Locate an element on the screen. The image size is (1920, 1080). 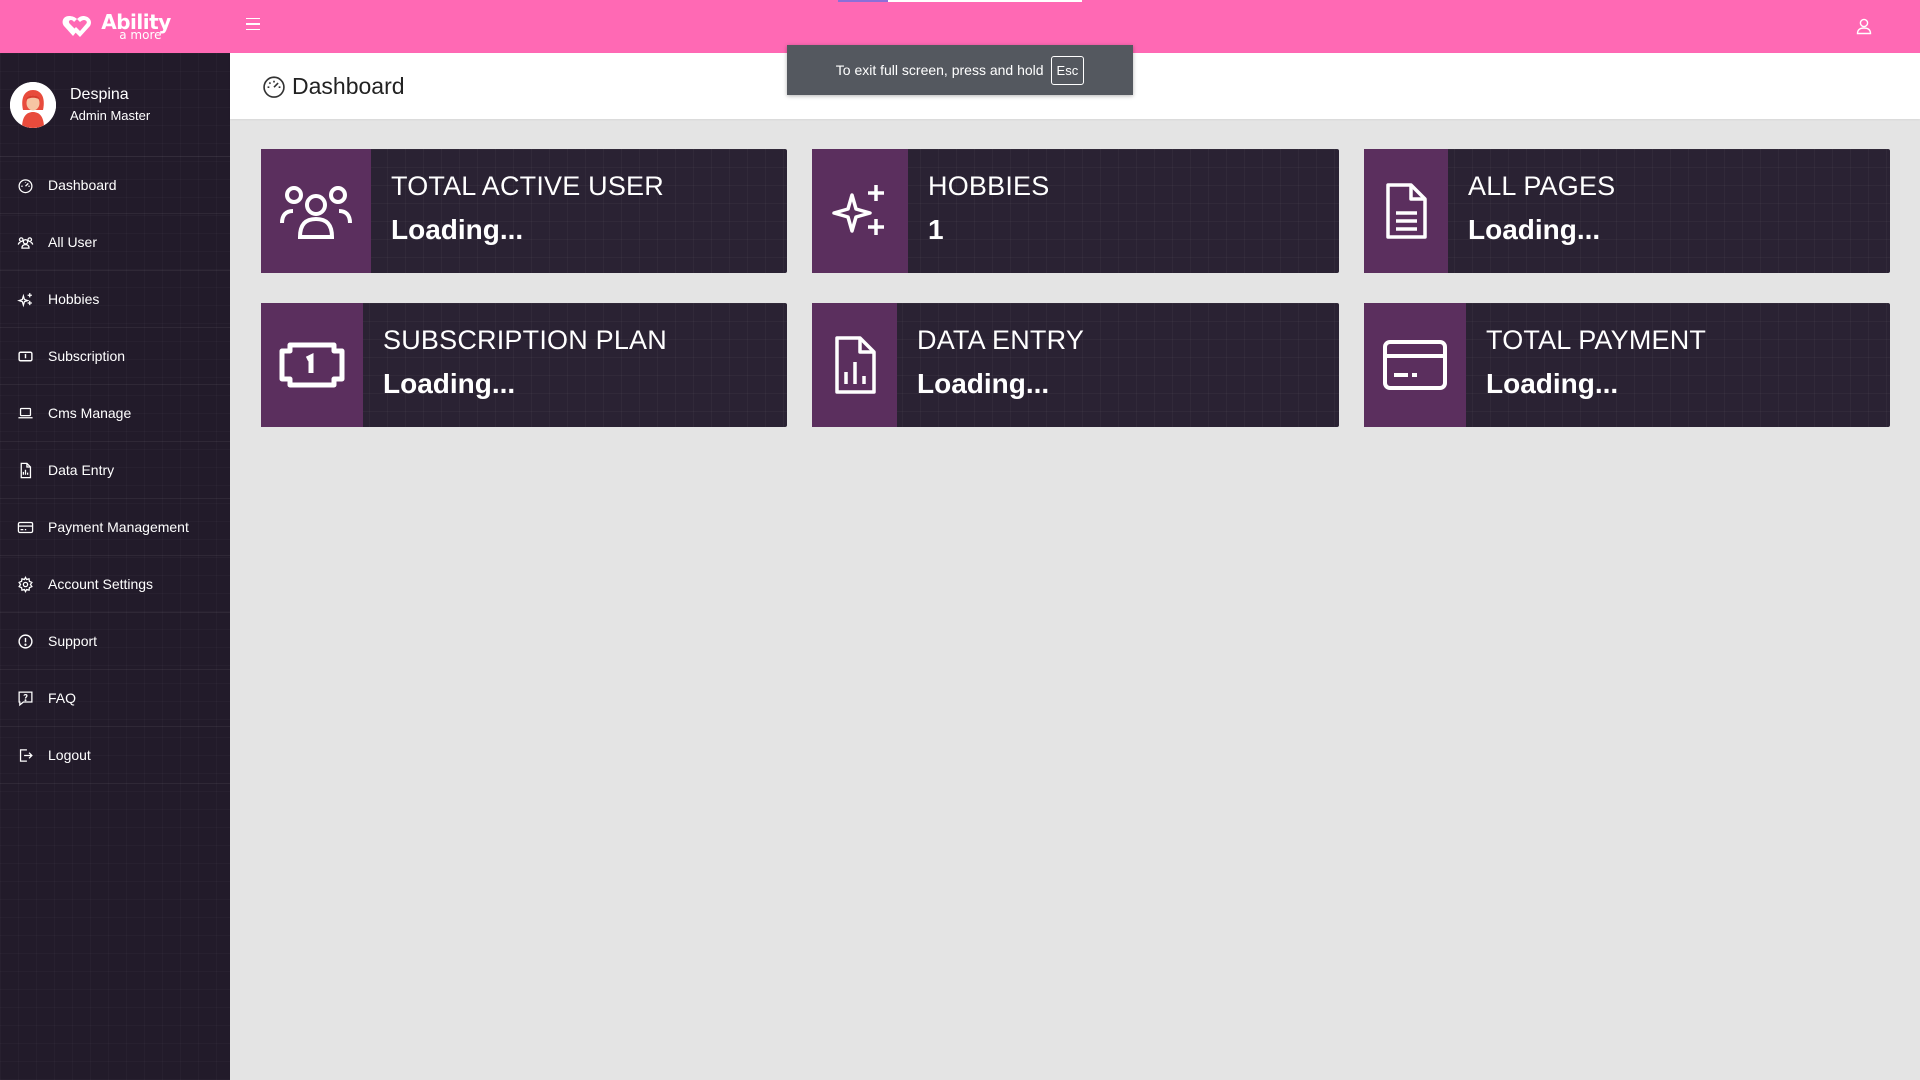
menu-toggle-button is located at coordinates (256, 24).